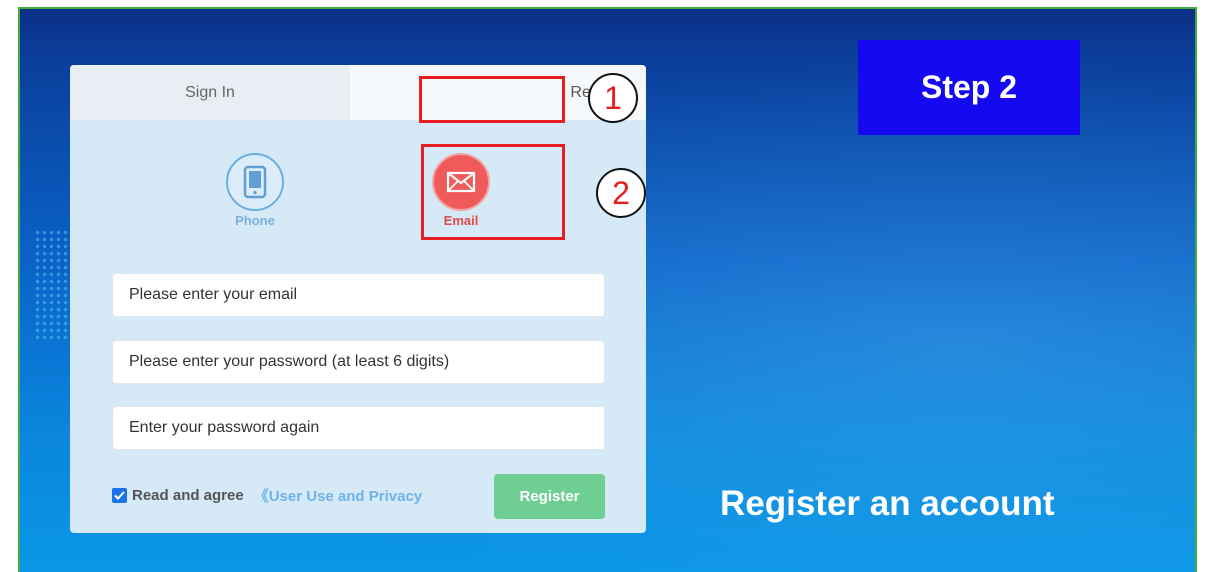 The width and height of the screenshot is (1220, 572). What do you see at coordinates (621, 193) in the screenshot?
I see `step-marker-2: 2` at bounding box center [621, 193].